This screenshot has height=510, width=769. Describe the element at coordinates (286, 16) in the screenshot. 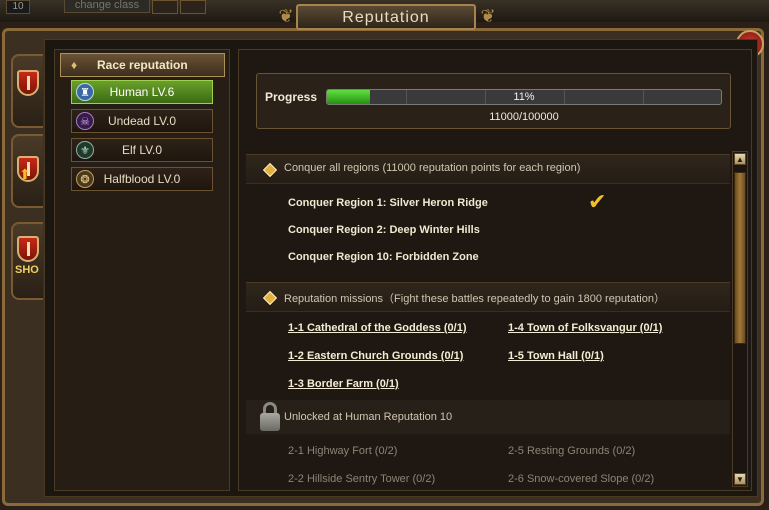

I see `title-ornament-left-icon: ❦` at that location.